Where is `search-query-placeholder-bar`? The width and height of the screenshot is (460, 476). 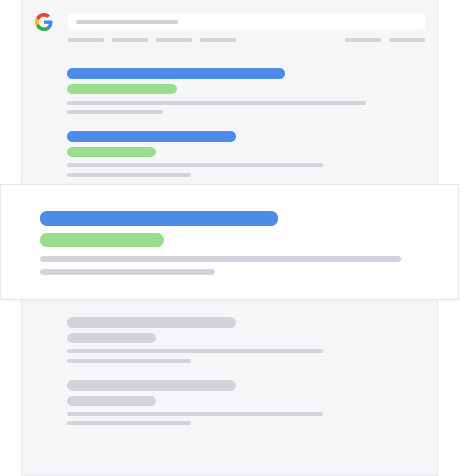 search-query-placeholder-bar is located at coordinates (127, 22).